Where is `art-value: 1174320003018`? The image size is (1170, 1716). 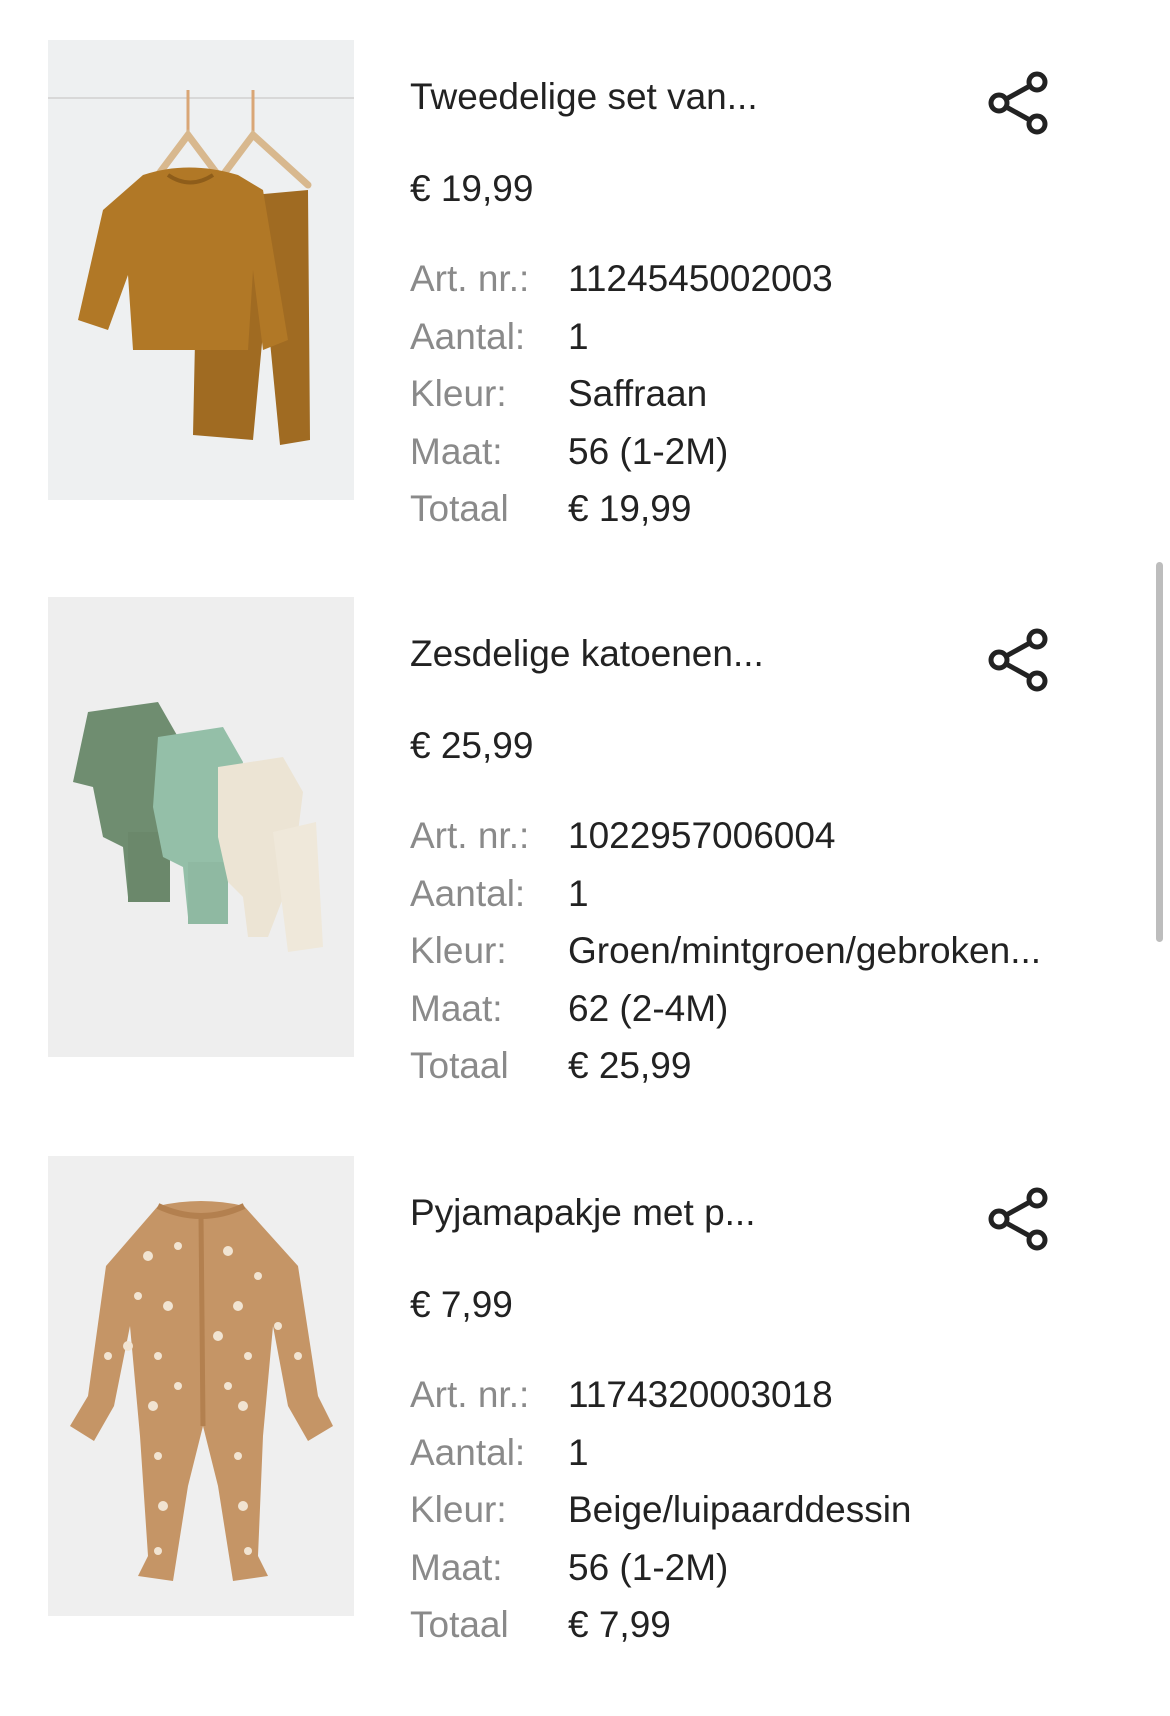 art-value: 1174320003018 is located at coordinates (700, 1394).